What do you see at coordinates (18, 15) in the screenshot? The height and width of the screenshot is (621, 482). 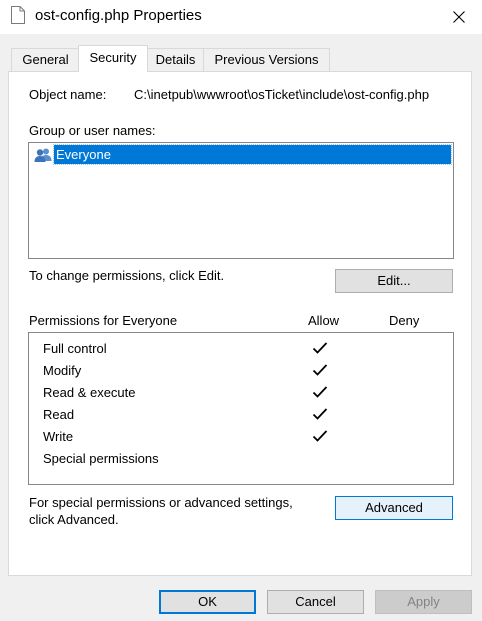 I see `file-icon` at bounding box center [18, 15].